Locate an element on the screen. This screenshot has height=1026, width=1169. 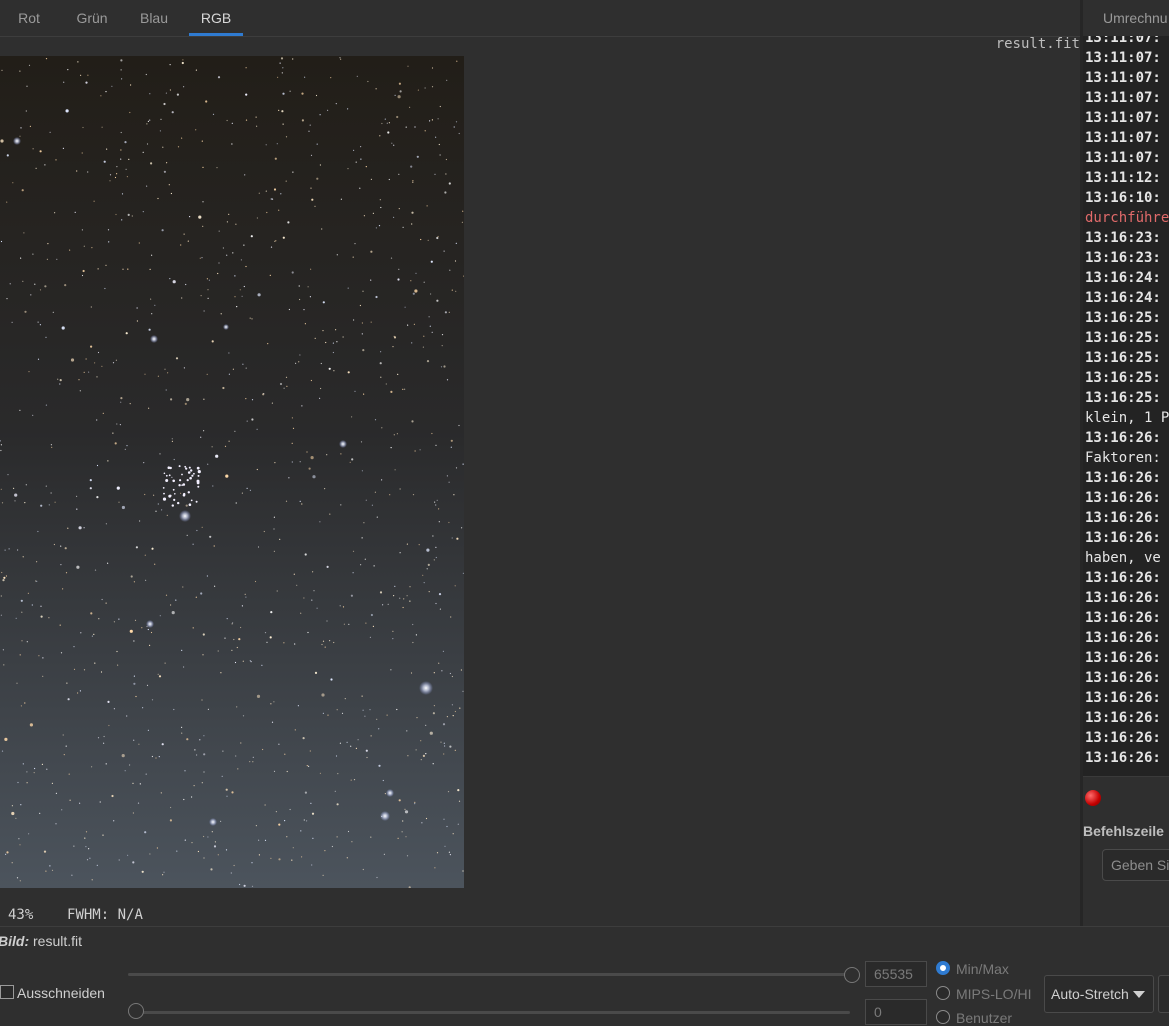
tab-rot: Rot is located at coordinates (29, 18).